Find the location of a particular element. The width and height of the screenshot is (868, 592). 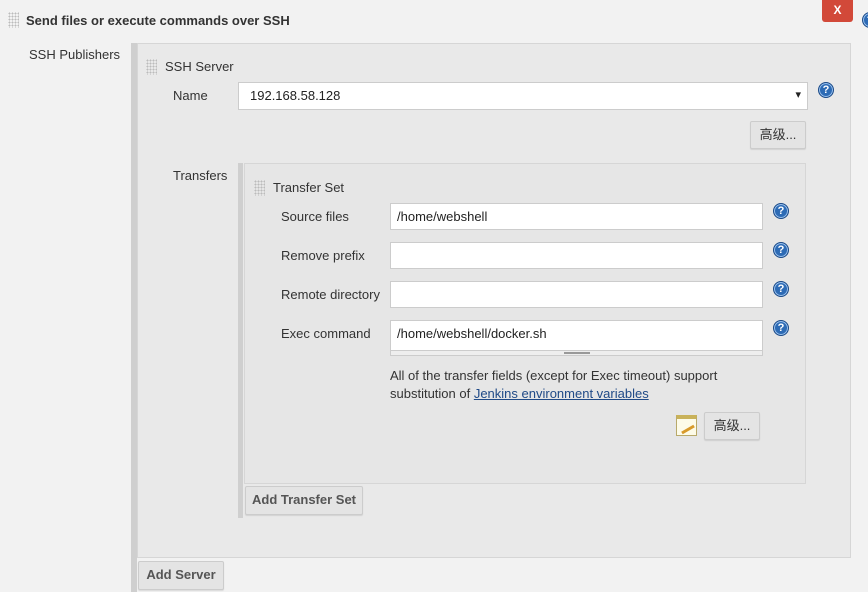

add-transfer-set-button: Add Transfer Set is located at coordinates (304, 500).